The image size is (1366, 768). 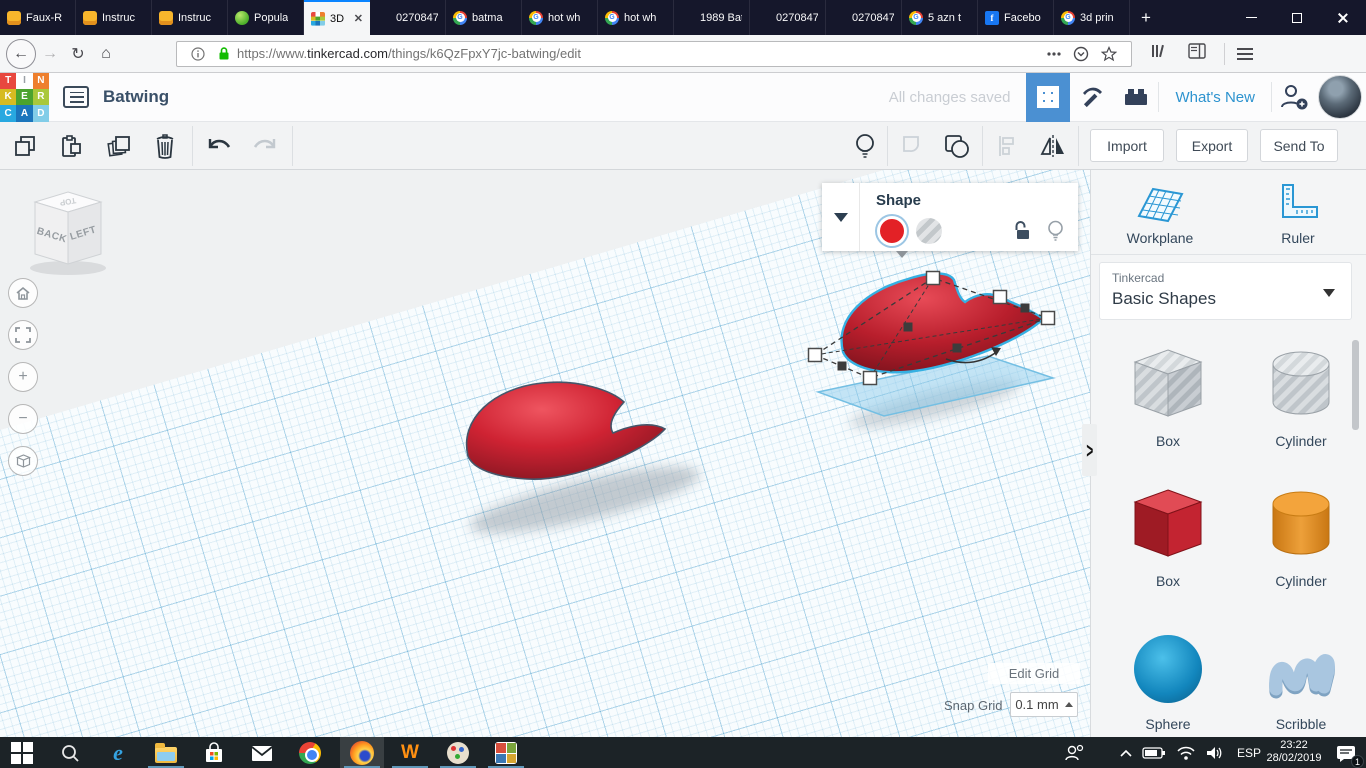 I want to click on hide-lightbulb-icon, so click(x=1055, y=231).